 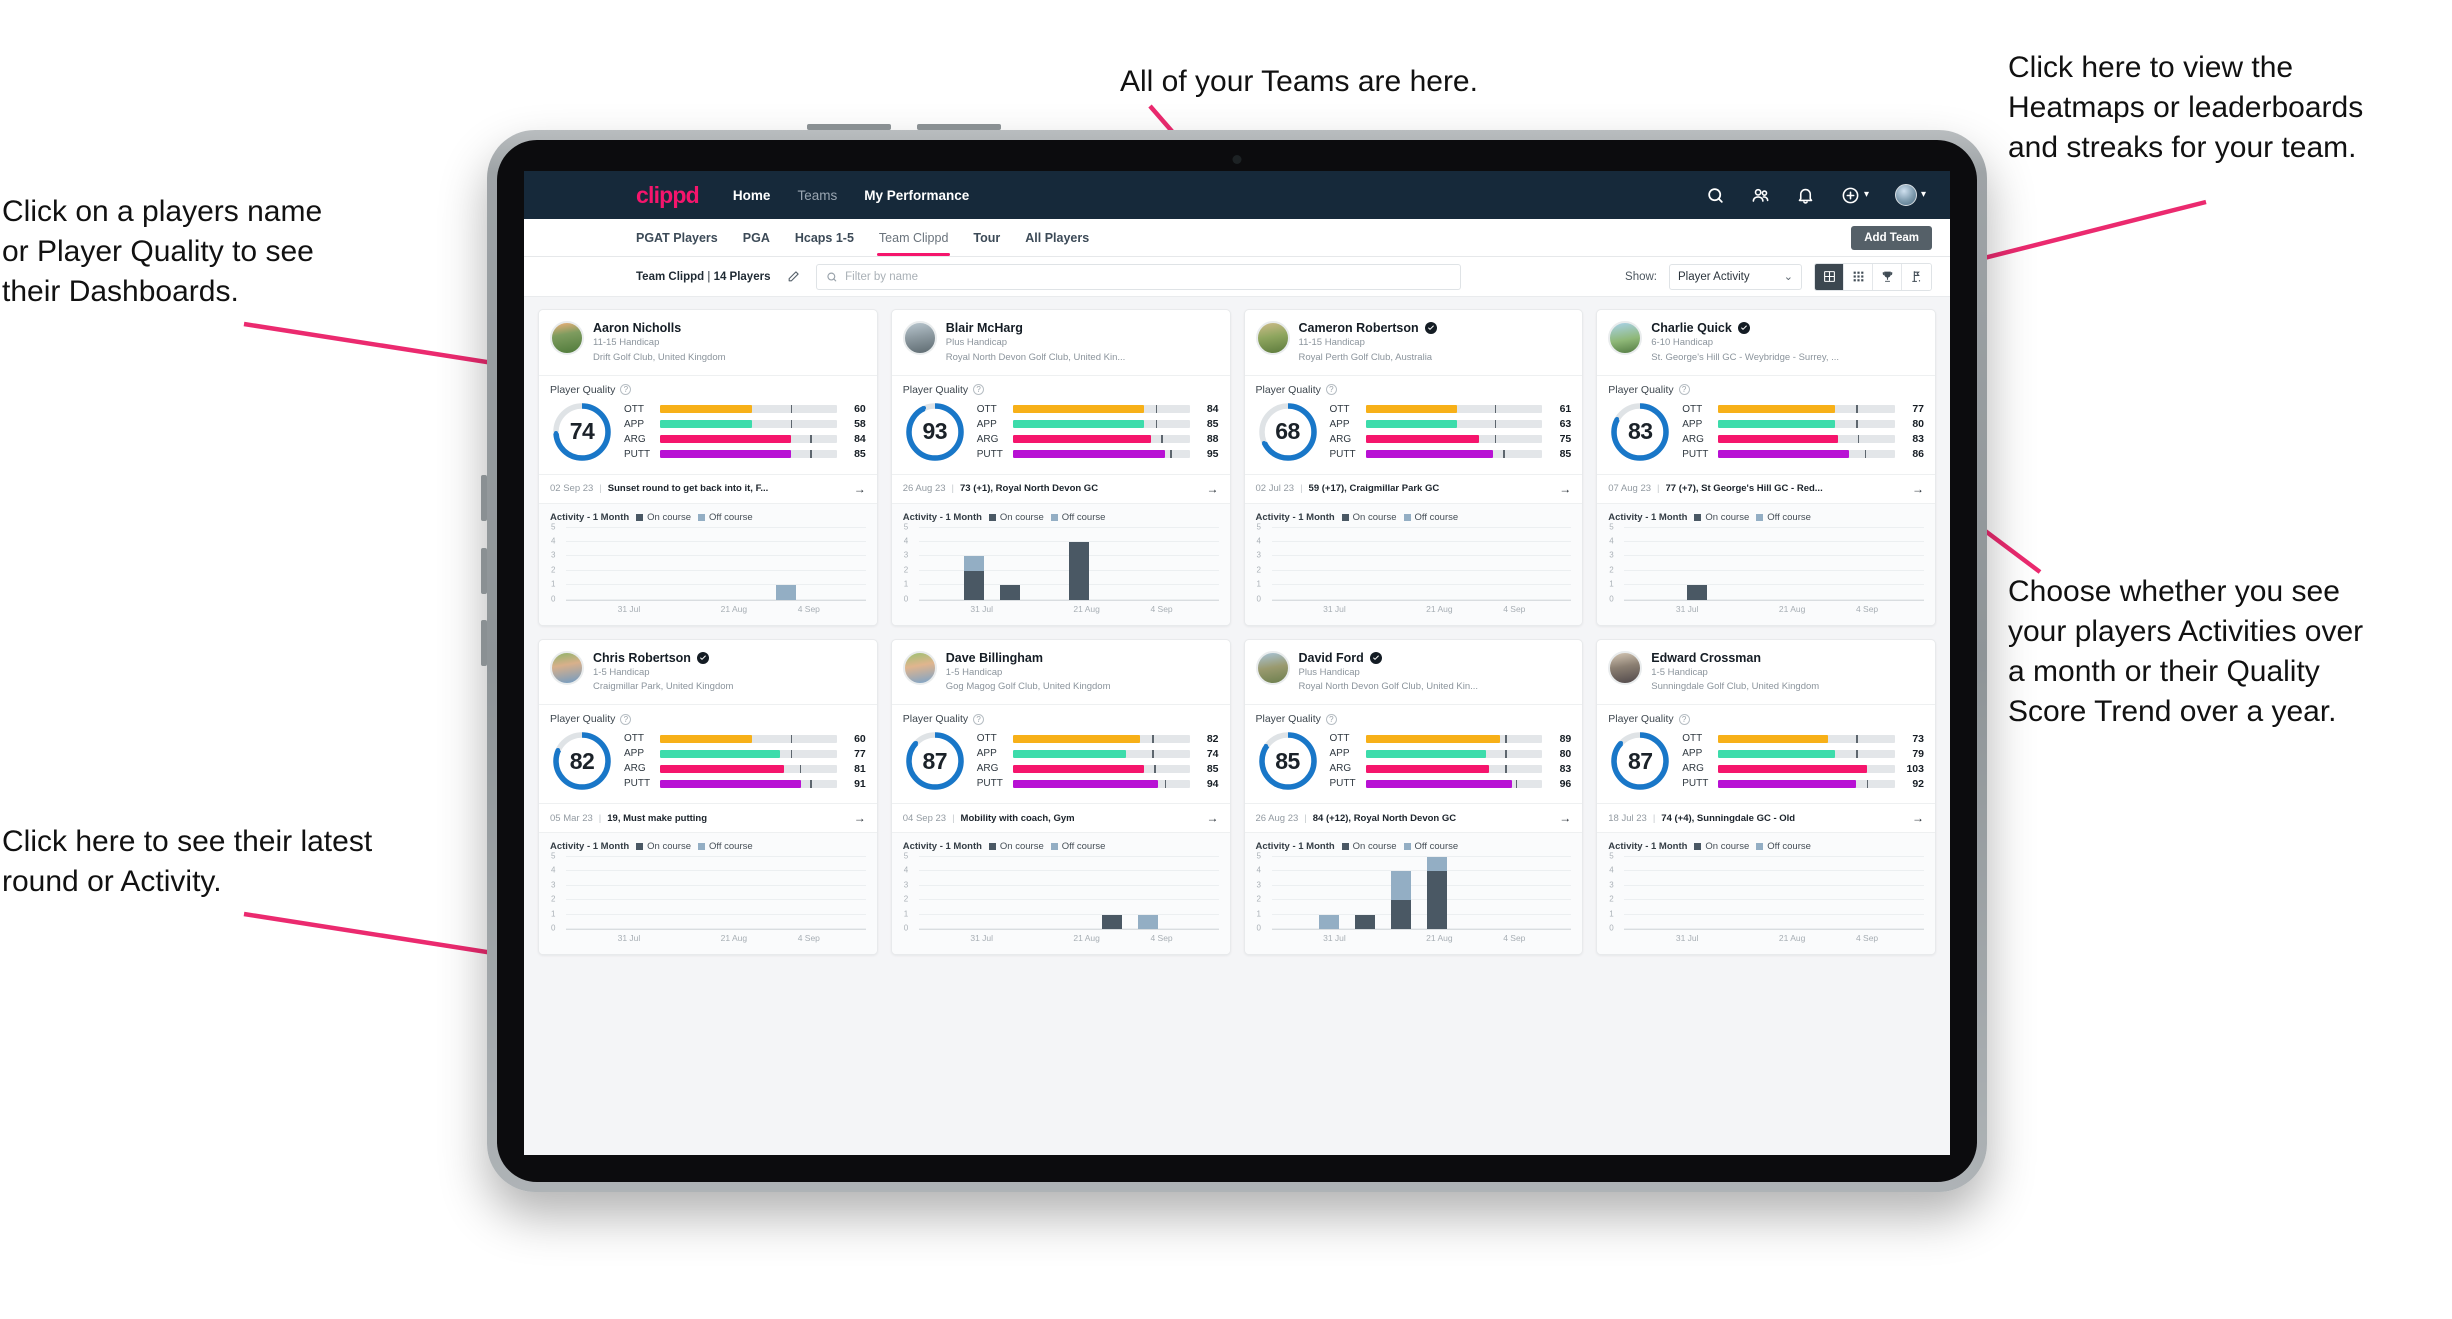 What do you see at coordinates (582, 432) in the screenshot?
I see `player-quality-ring: 74` at bounding box center [582, 432].